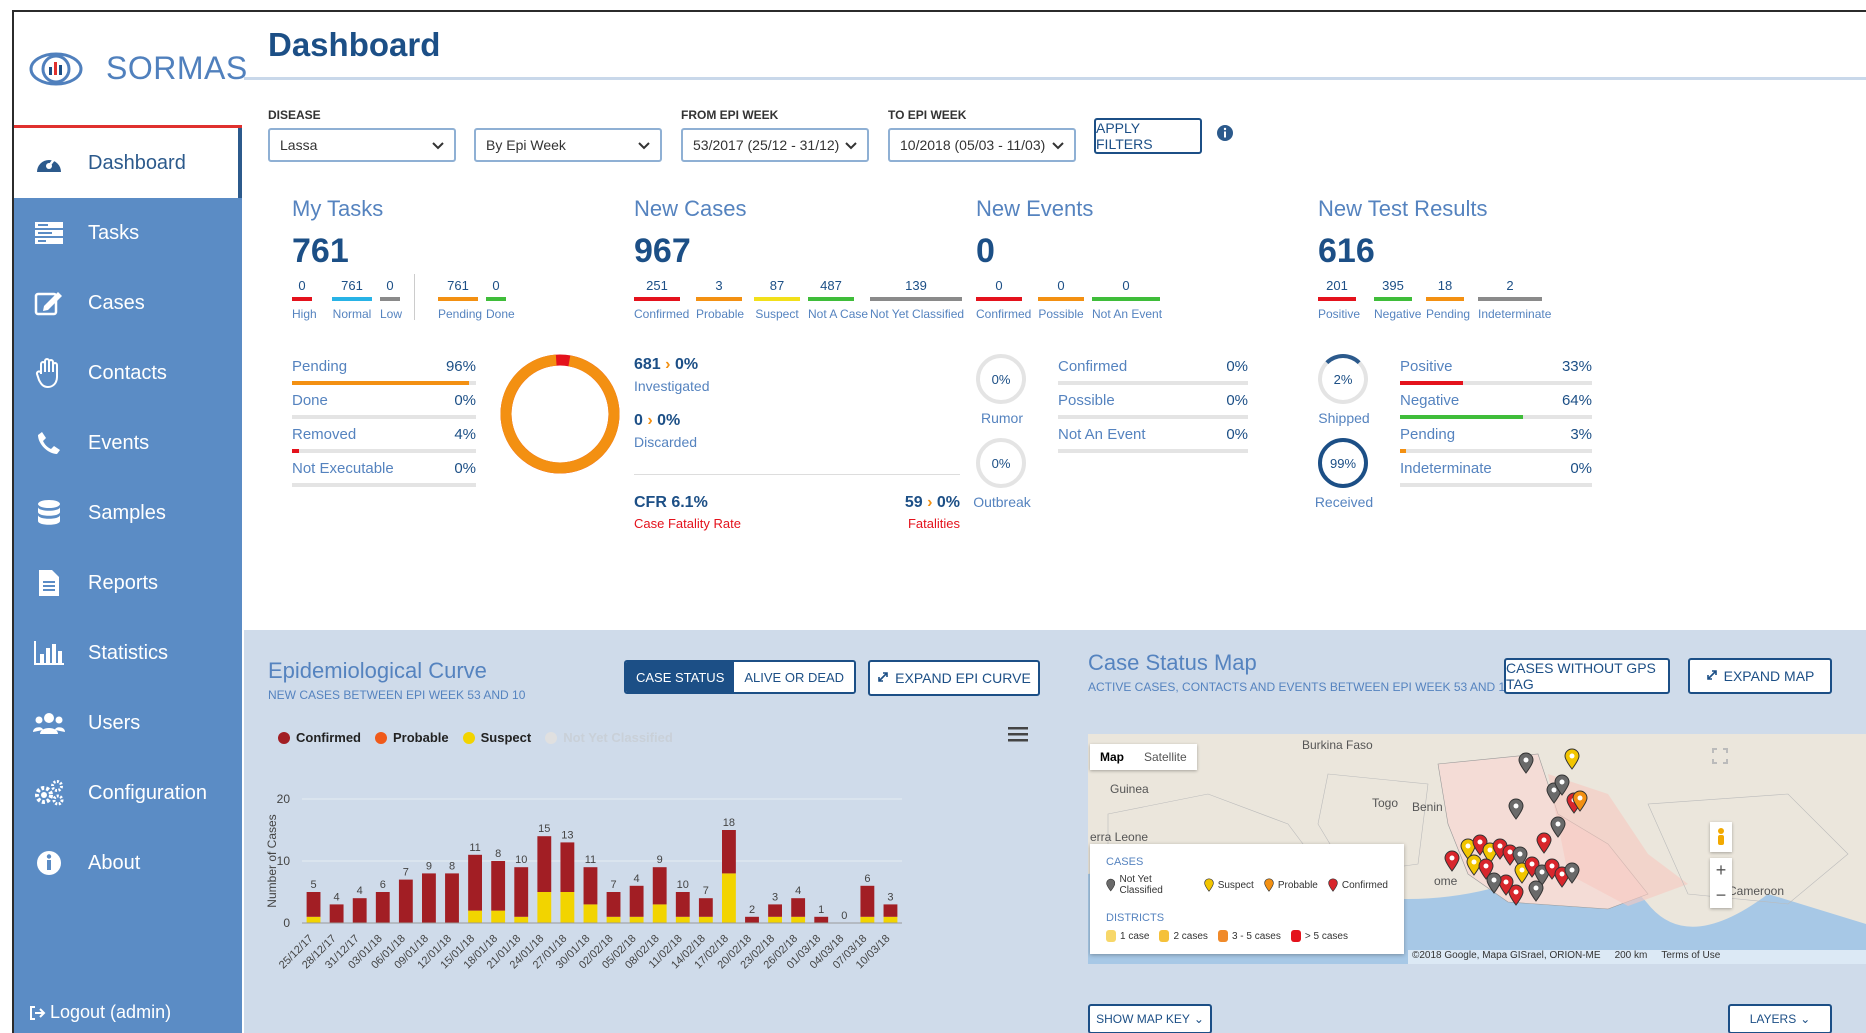 The image size is (1866, 1033). I want to click on nav-item-users: Users, so click(128, 723).